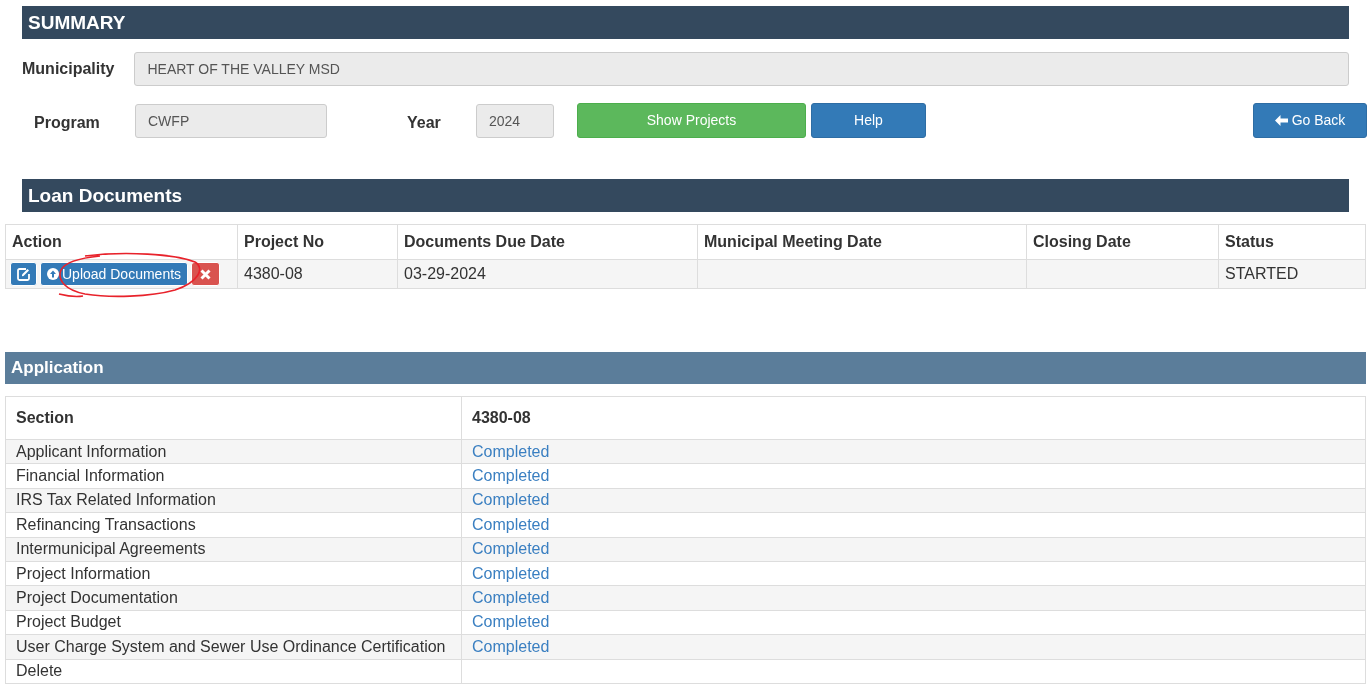  I want to click on section-header: SUMMARY, so click(685, 22).